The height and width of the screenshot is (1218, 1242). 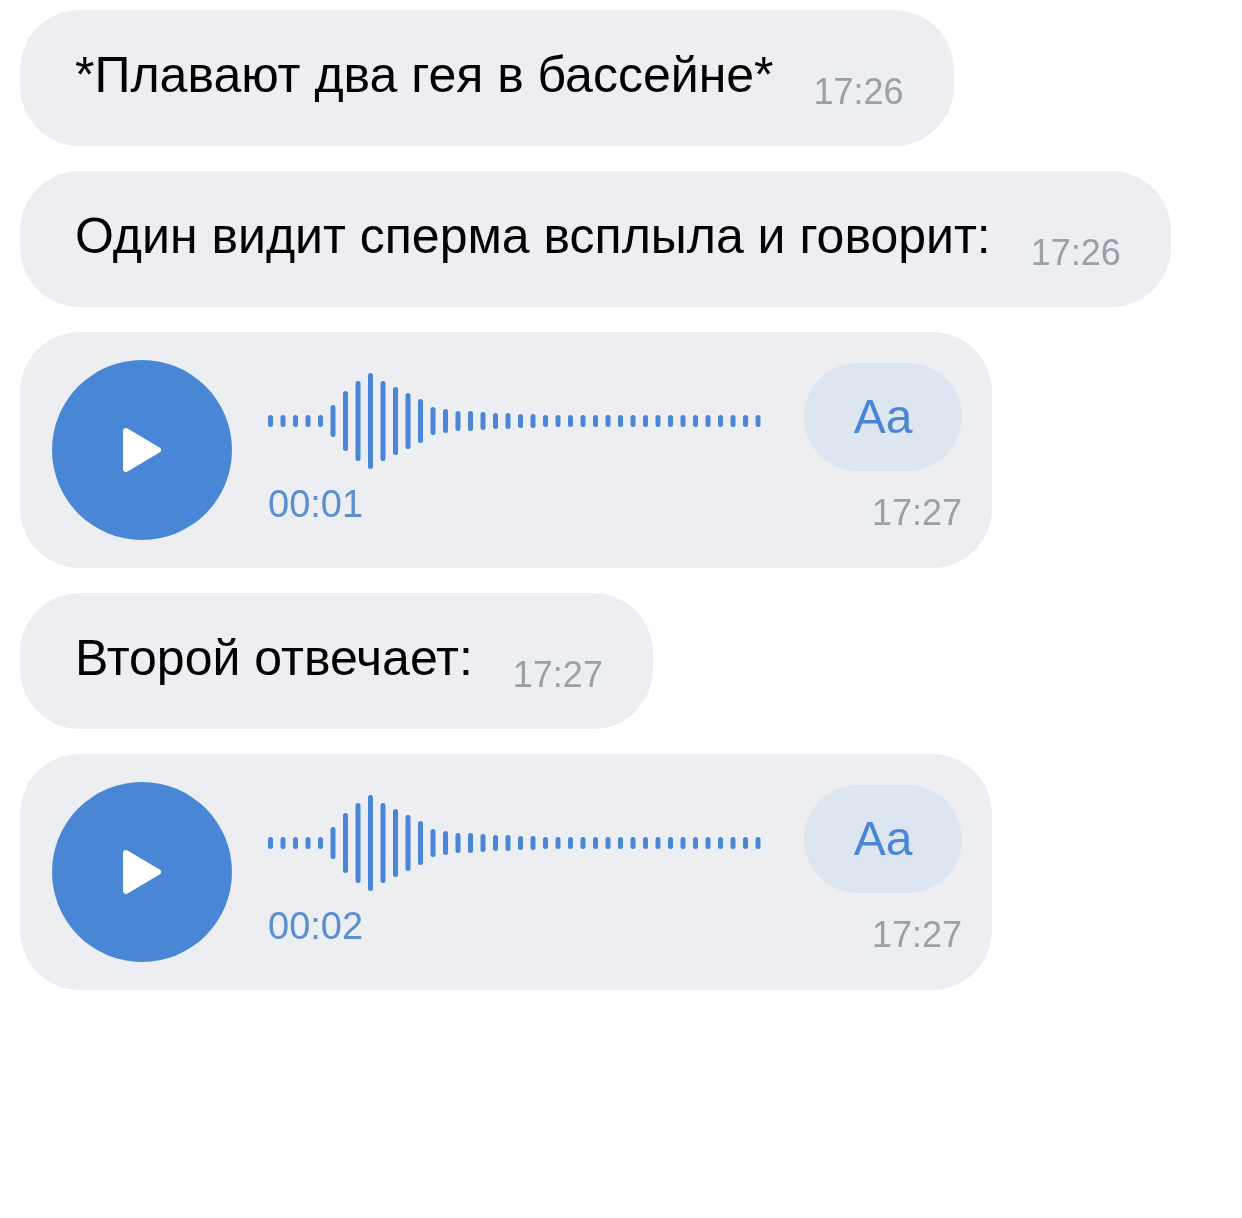 What do you see at coordinates (424, 75) in the screenshot?
I see `message-text: *Плавают два гея в бассейне*` at bounding box center [424, 75].